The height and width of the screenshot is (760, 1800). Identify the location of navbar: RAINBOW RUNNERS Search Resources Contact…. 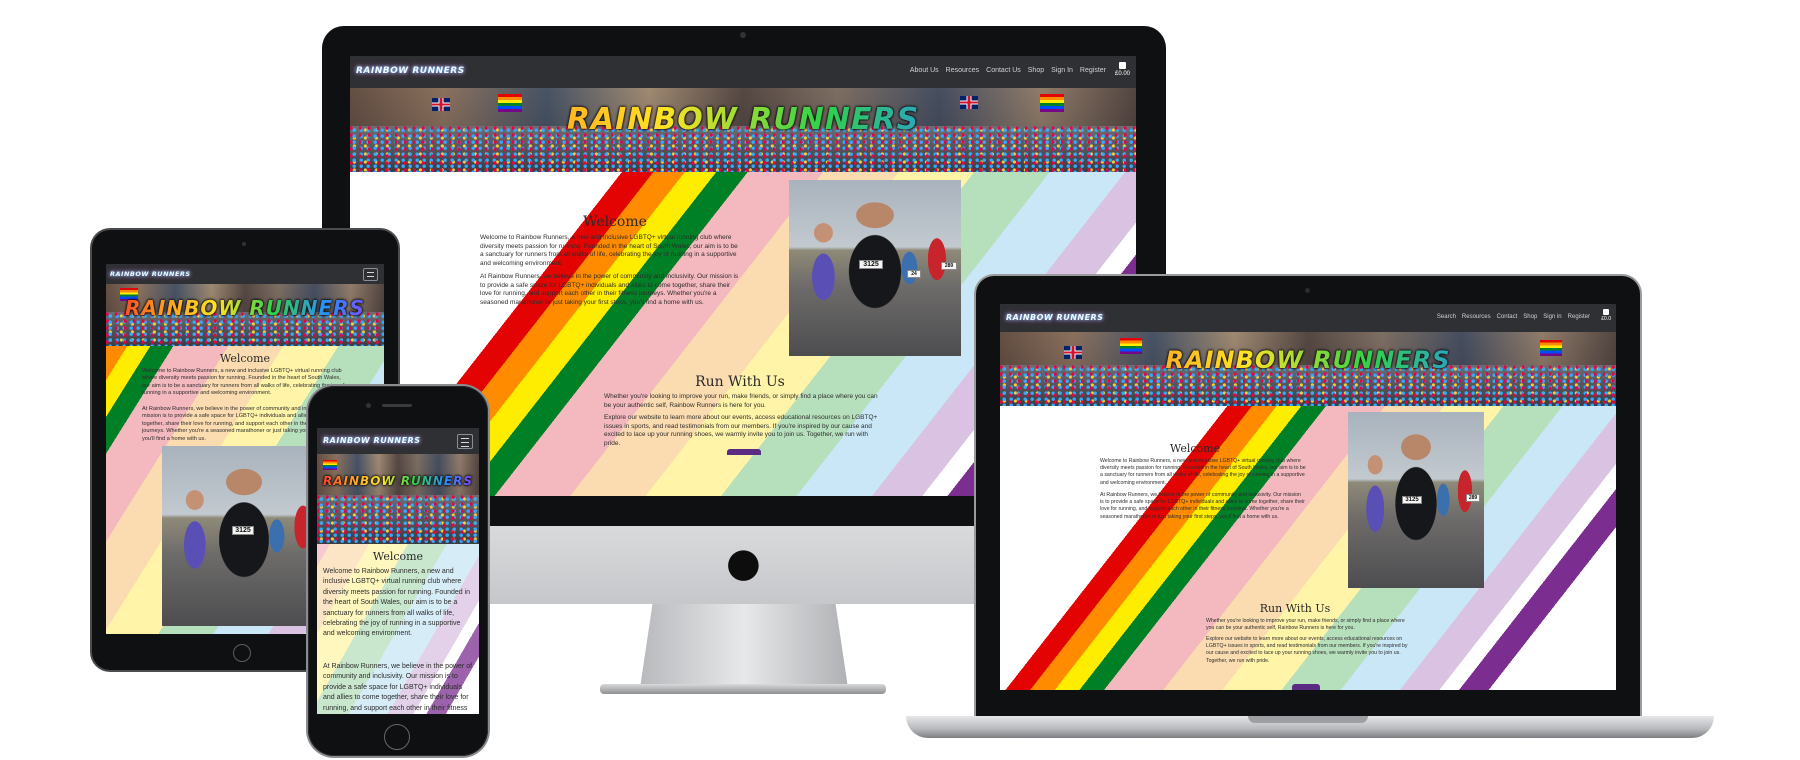
(1308, 318).